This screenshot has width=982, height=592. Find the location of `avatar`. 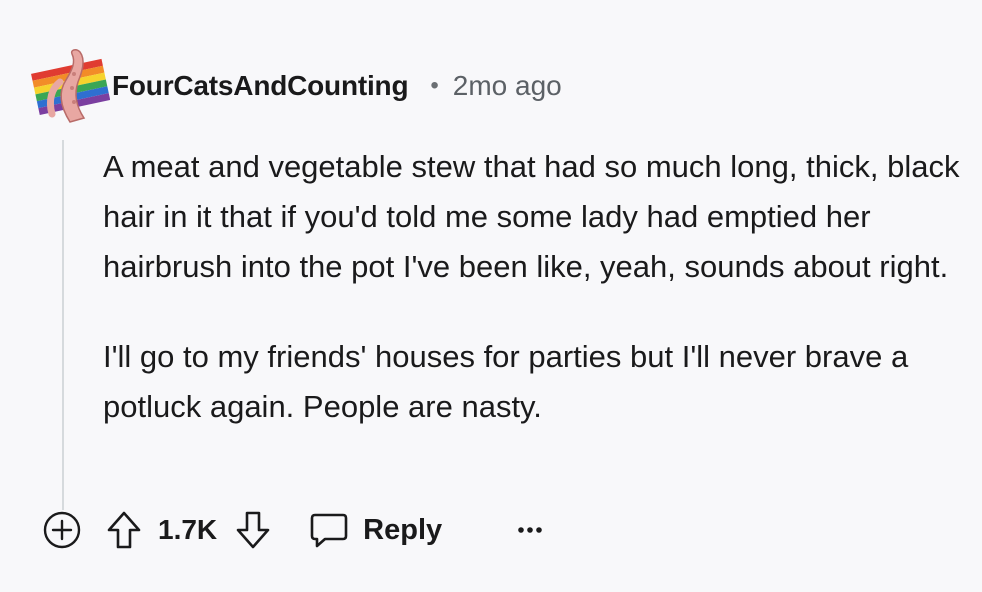

avatar is located at coordinates (70, 84).